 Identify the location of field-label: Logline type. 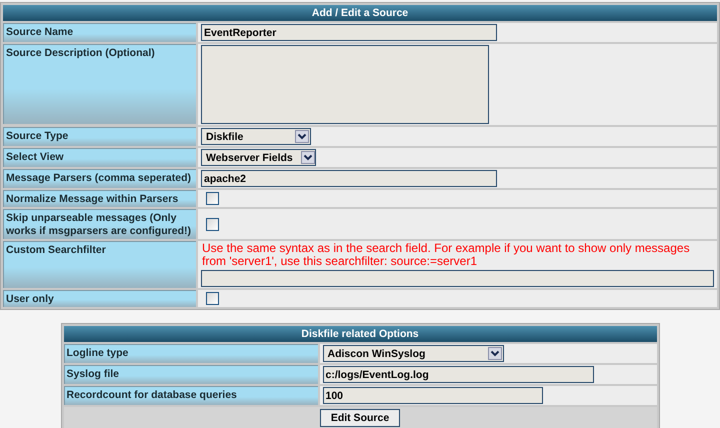
(191, 353).